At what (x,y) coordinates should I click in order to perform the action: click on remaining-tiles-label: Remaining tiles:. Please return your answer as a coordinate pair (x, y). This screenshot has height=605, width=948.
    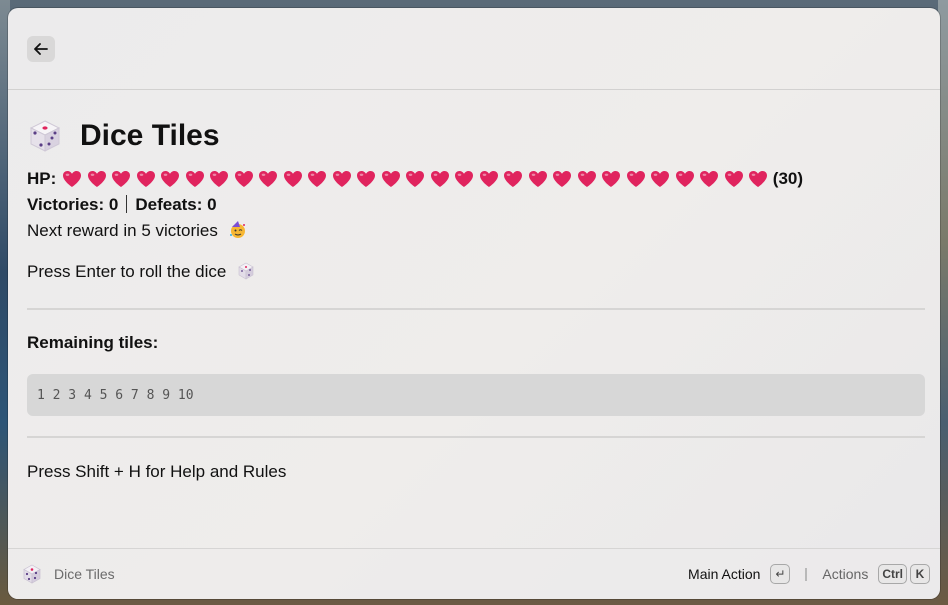
    Looking at the image, I should click on (93, 342).